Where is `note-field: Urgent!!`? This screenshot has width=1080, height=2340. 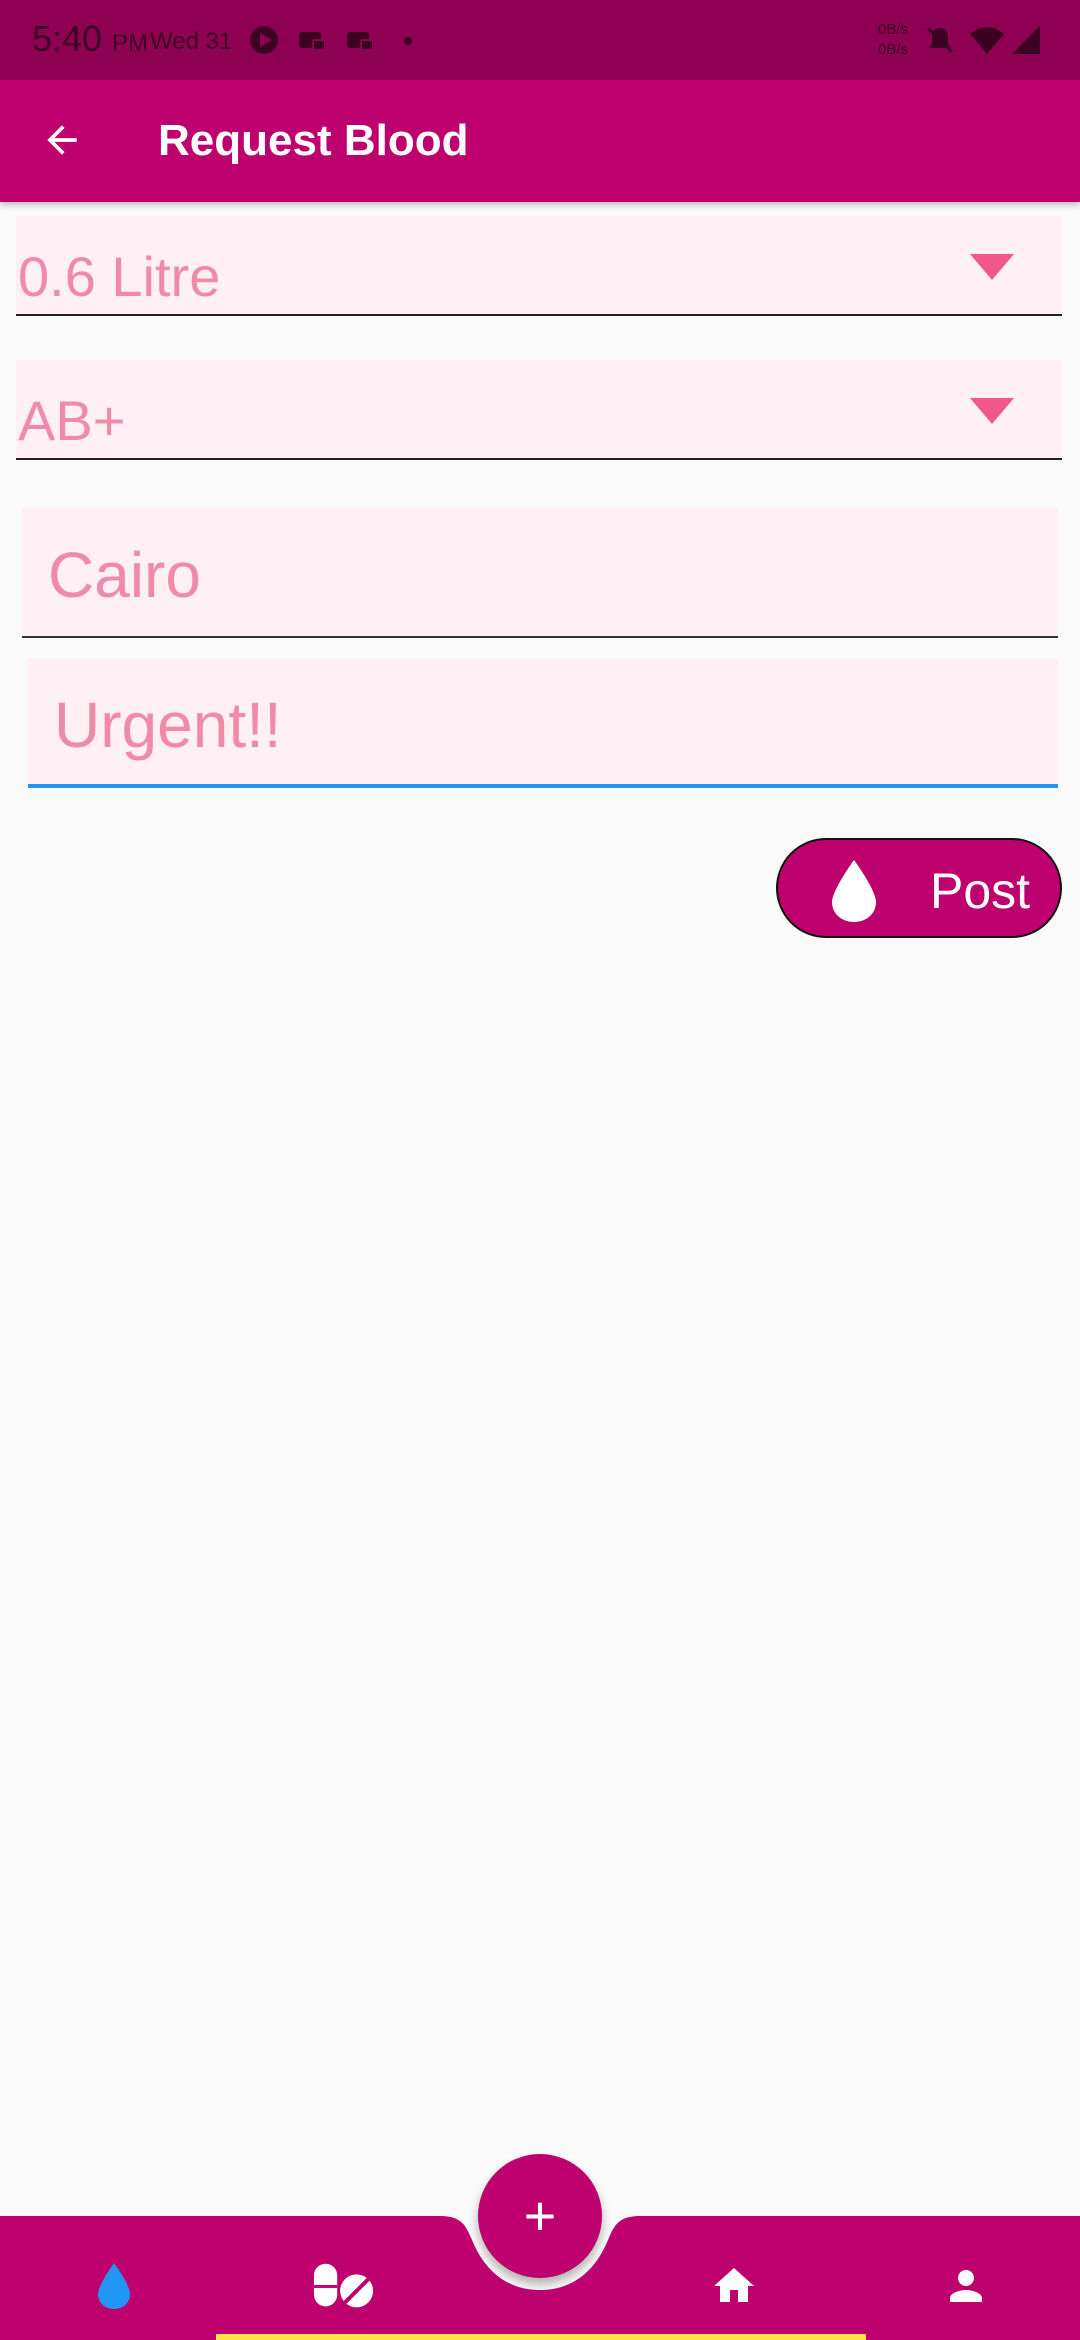 note-field: Urgent!! is located at coordinates (543, 723).